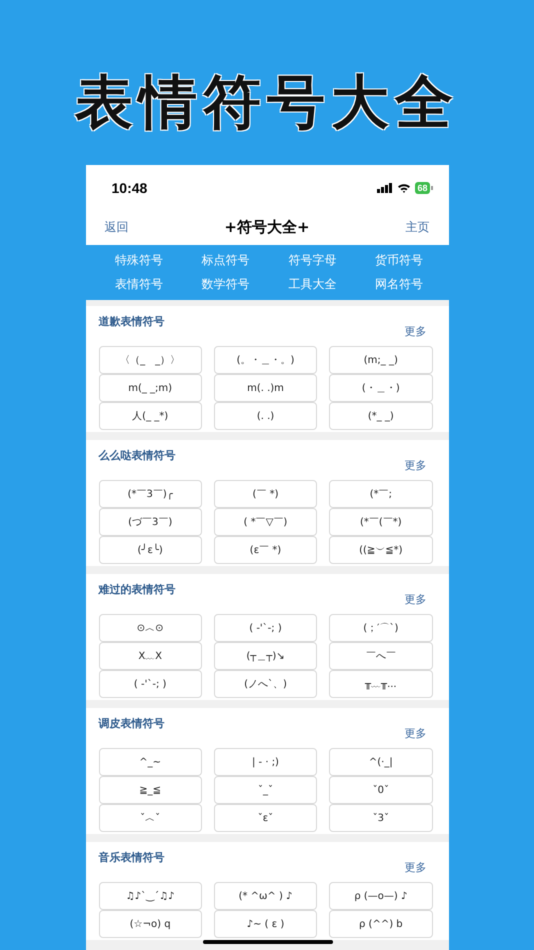 The image size is (534, 950). Describe the element at coordinates (150, 896) in the screenshot. I see `emoticon-button: ♫♪`‿´♫♪` at that location.